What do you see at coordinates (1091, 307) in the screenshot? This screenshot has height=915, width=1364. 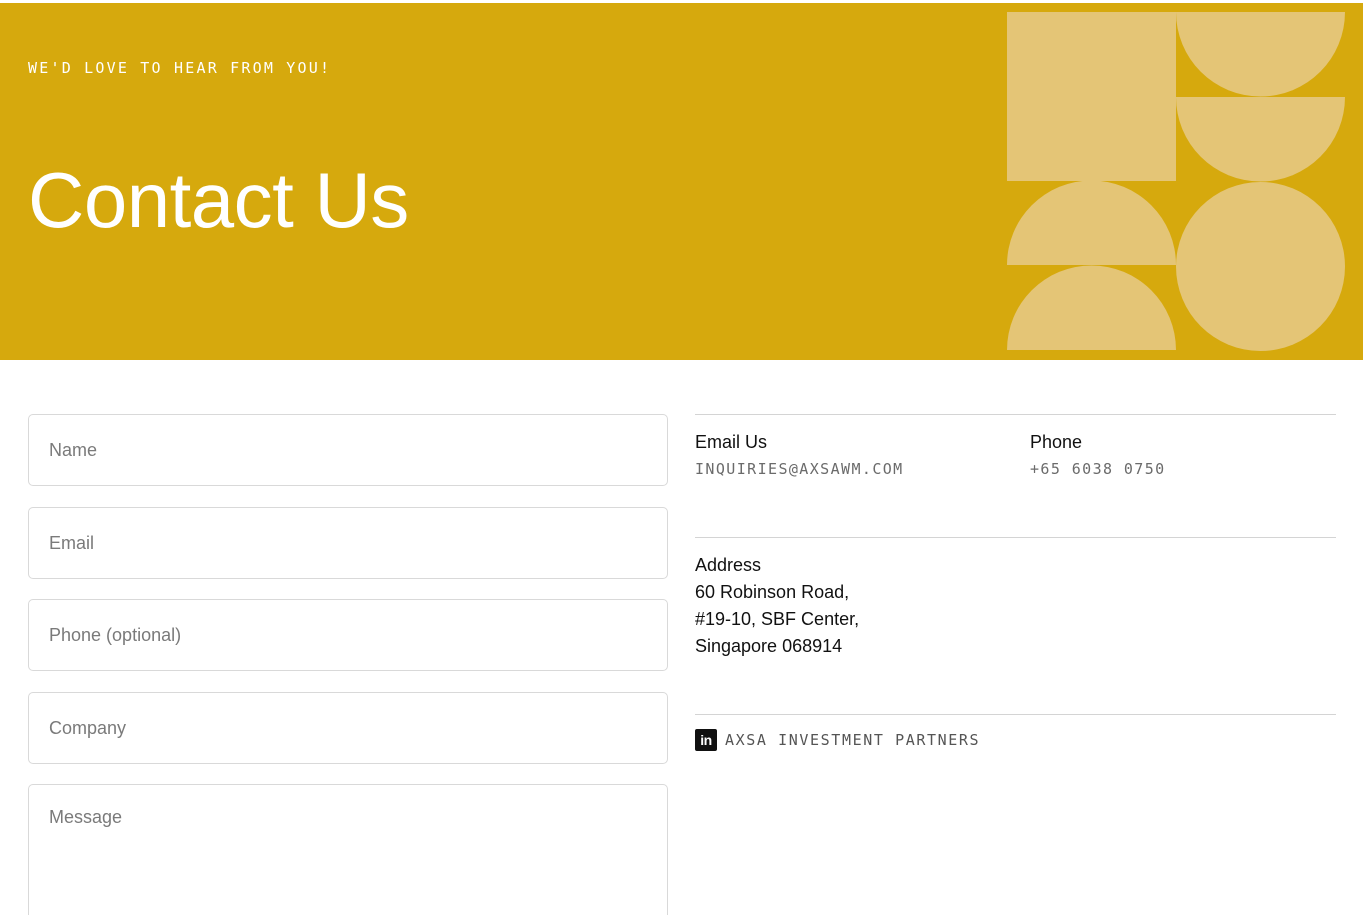 I see `deco-half-circle-left-lower` at bounding box center [1091, 307].